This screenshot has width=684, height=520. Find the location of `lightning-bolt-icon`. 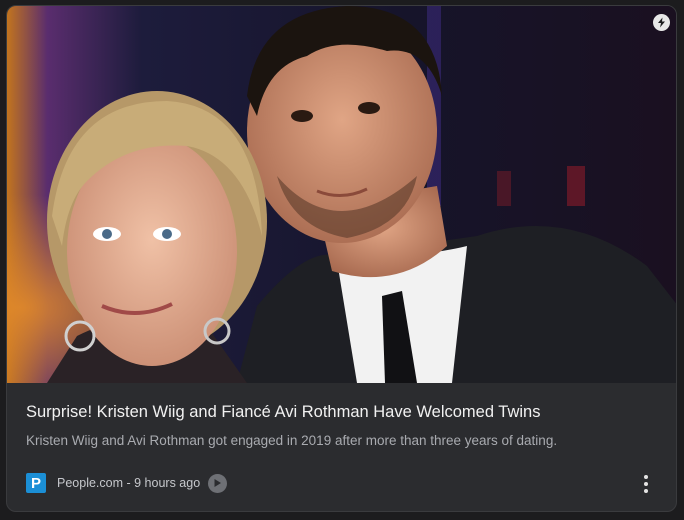

lightning-bolt-icon is located at coordinates (661, 22).